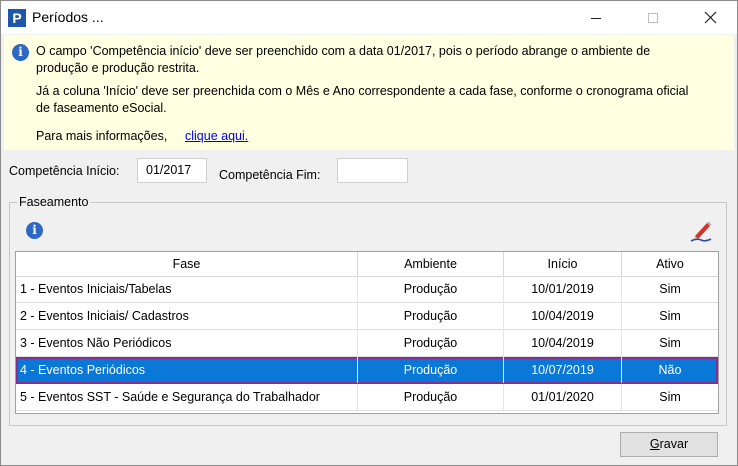 The width and height of the screenshot is (738, 466). What do you see at coordinates (187, 289) in the screenshot?
I see `cell-fase: 1 - Eventos Iniciais/Tabelas` at bounding box center [187, 289].